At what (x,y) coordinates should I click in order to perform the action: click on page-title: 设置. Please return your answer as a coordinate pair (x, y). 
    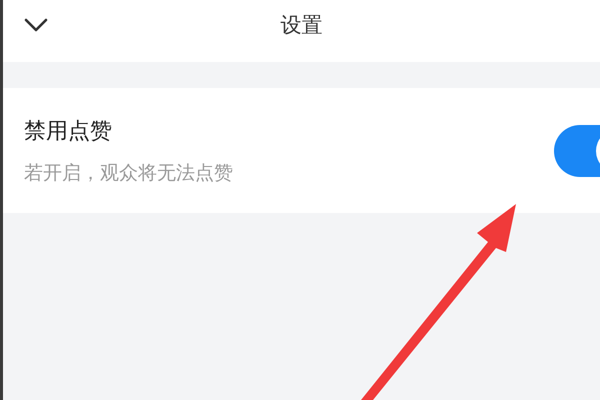
    Looking at the image, I should click on (301, 25).